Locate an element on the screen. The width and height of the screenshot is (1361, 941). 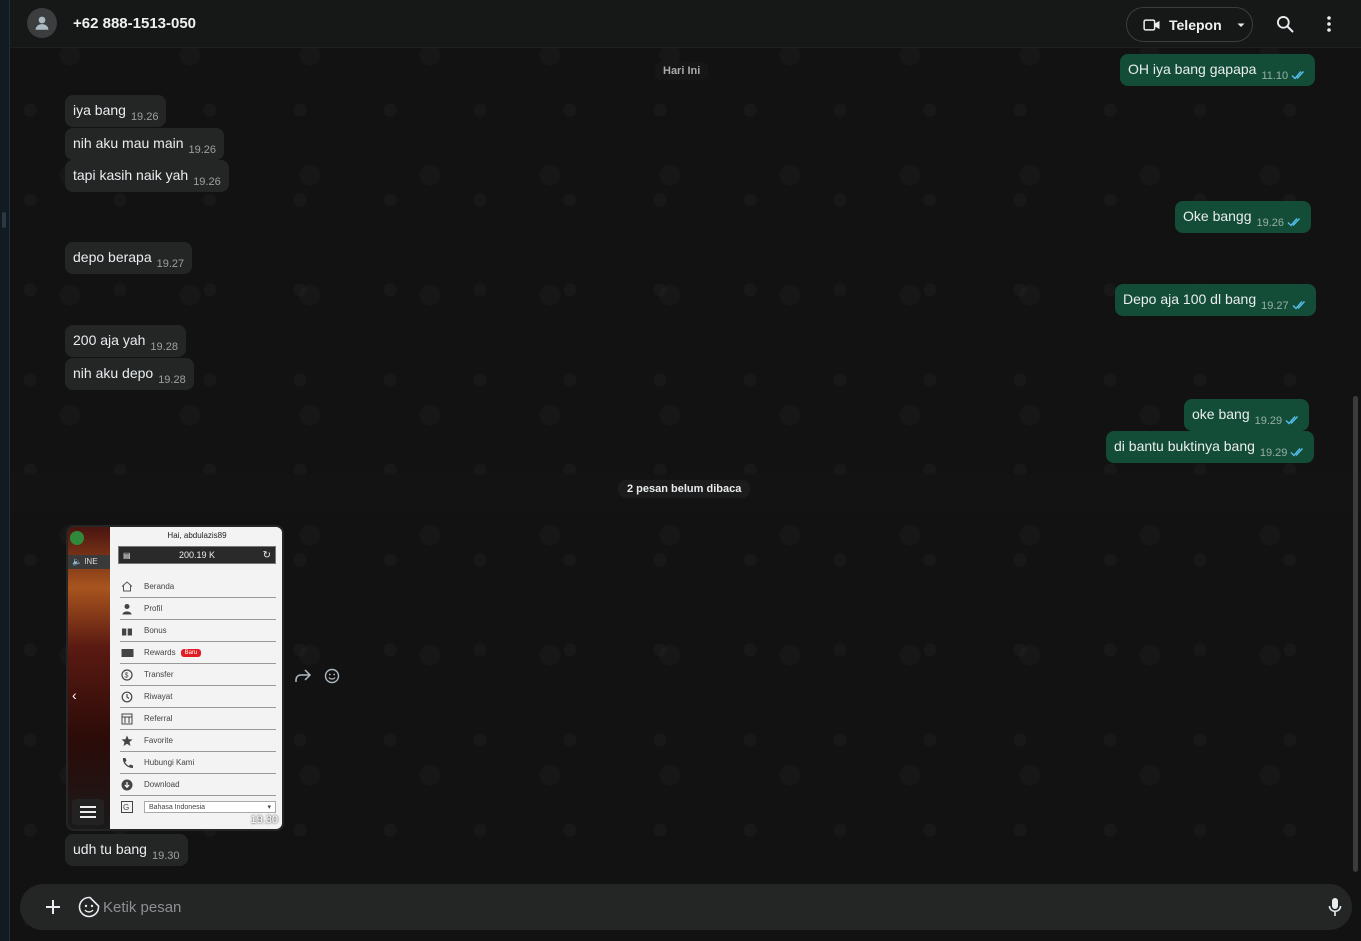
message-incoming: depo berapa 19.27 is located at coordinates (129, 258).